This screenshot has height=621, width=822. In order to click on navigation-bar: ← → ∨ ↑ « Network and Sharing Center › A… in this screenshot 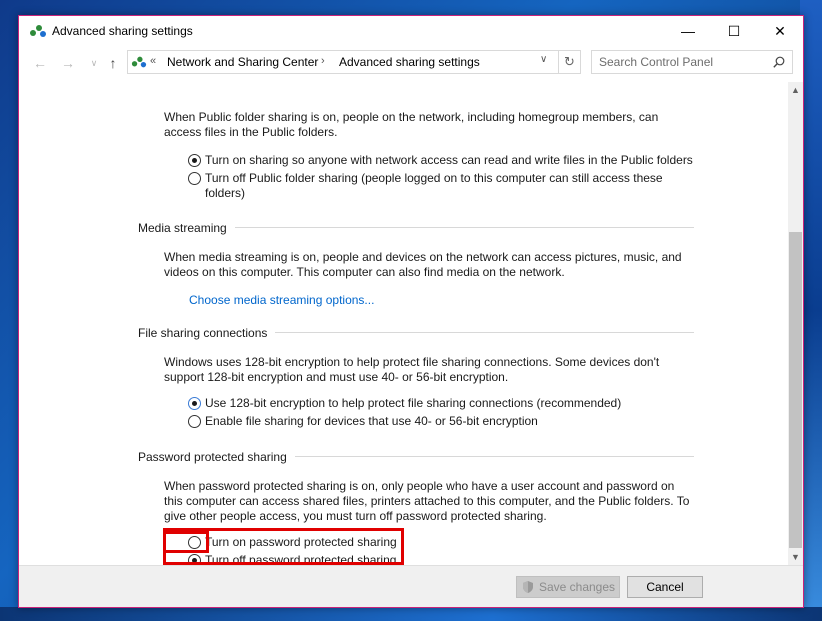, I will do `click(411, 63)`.